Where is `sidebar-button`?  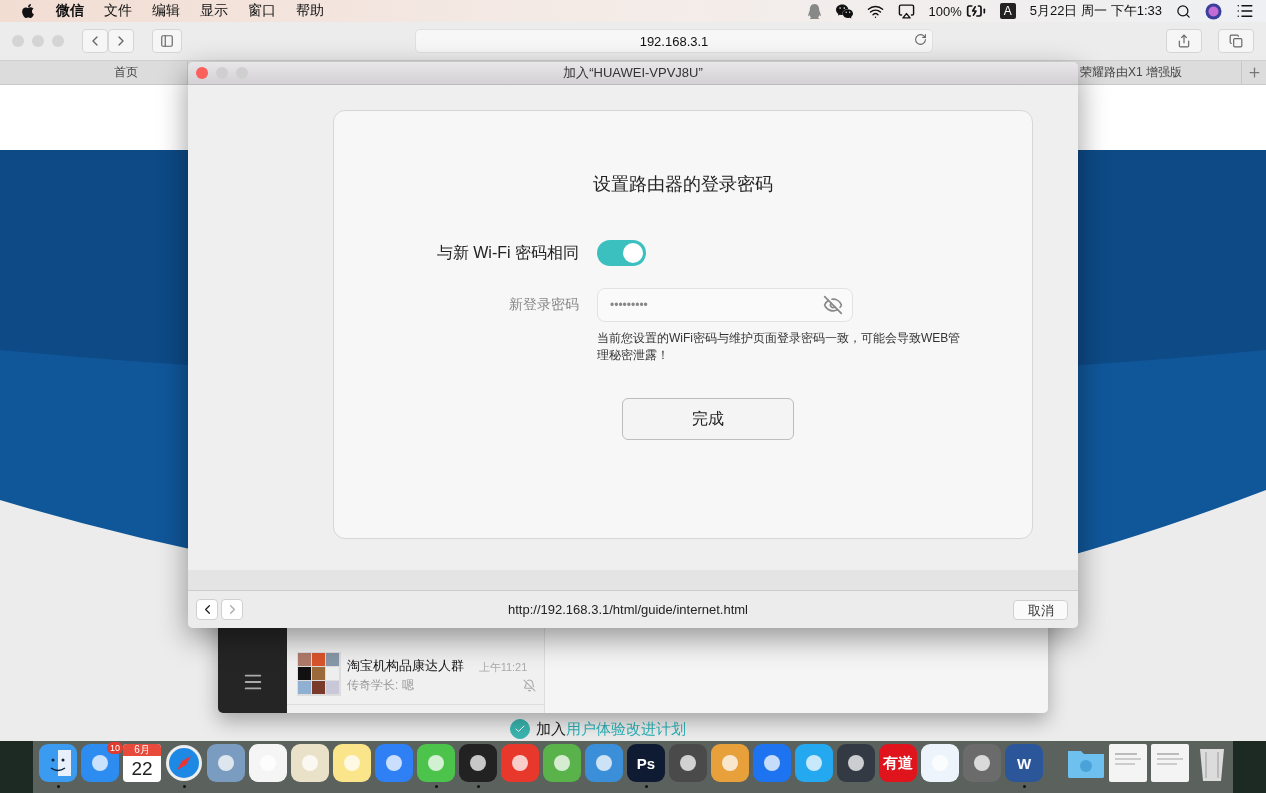 sidebar-button is located at coordinates (167, 41).